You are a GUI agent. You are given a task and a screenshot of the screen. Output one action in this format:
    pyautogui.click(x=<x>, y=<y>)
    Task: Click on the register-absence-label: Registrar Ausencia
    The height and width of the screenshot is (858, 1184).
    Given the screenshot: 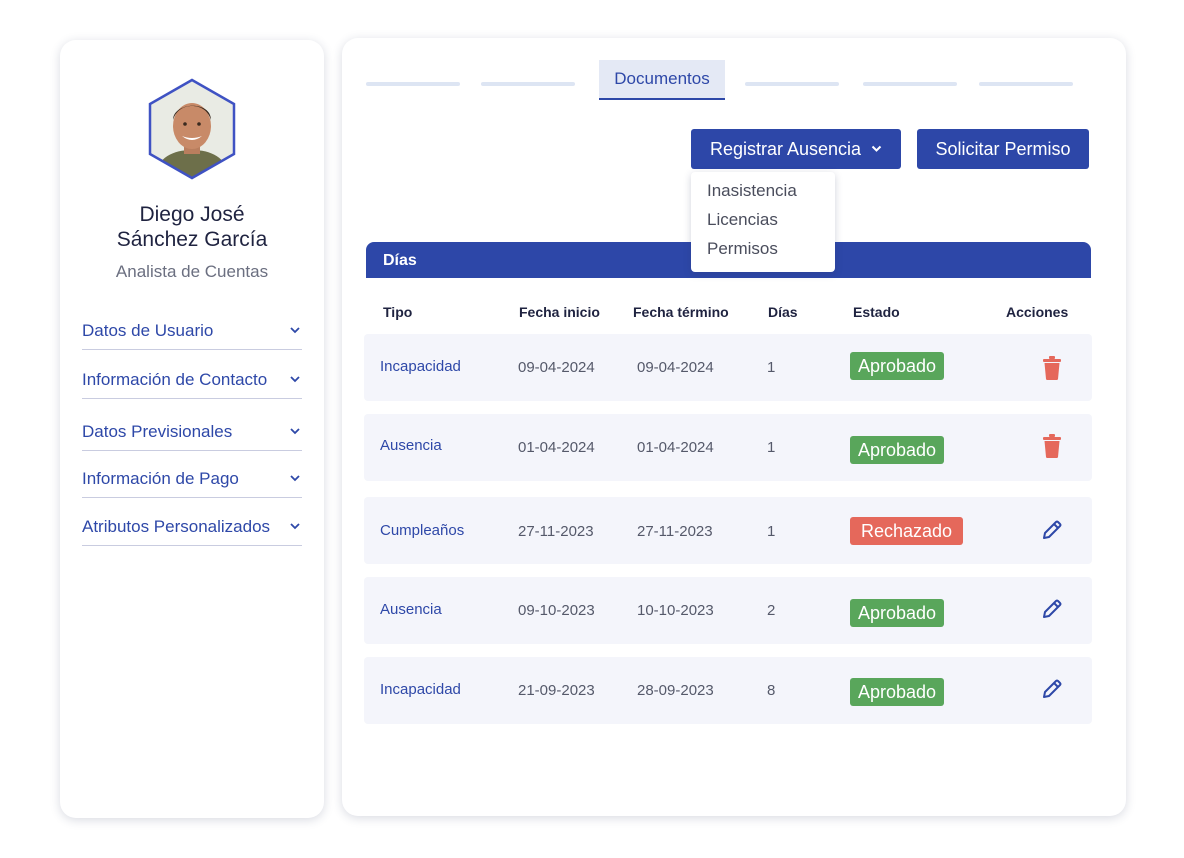 What is the action you would take?
    pyautogui.click(x=785, y=148)
    